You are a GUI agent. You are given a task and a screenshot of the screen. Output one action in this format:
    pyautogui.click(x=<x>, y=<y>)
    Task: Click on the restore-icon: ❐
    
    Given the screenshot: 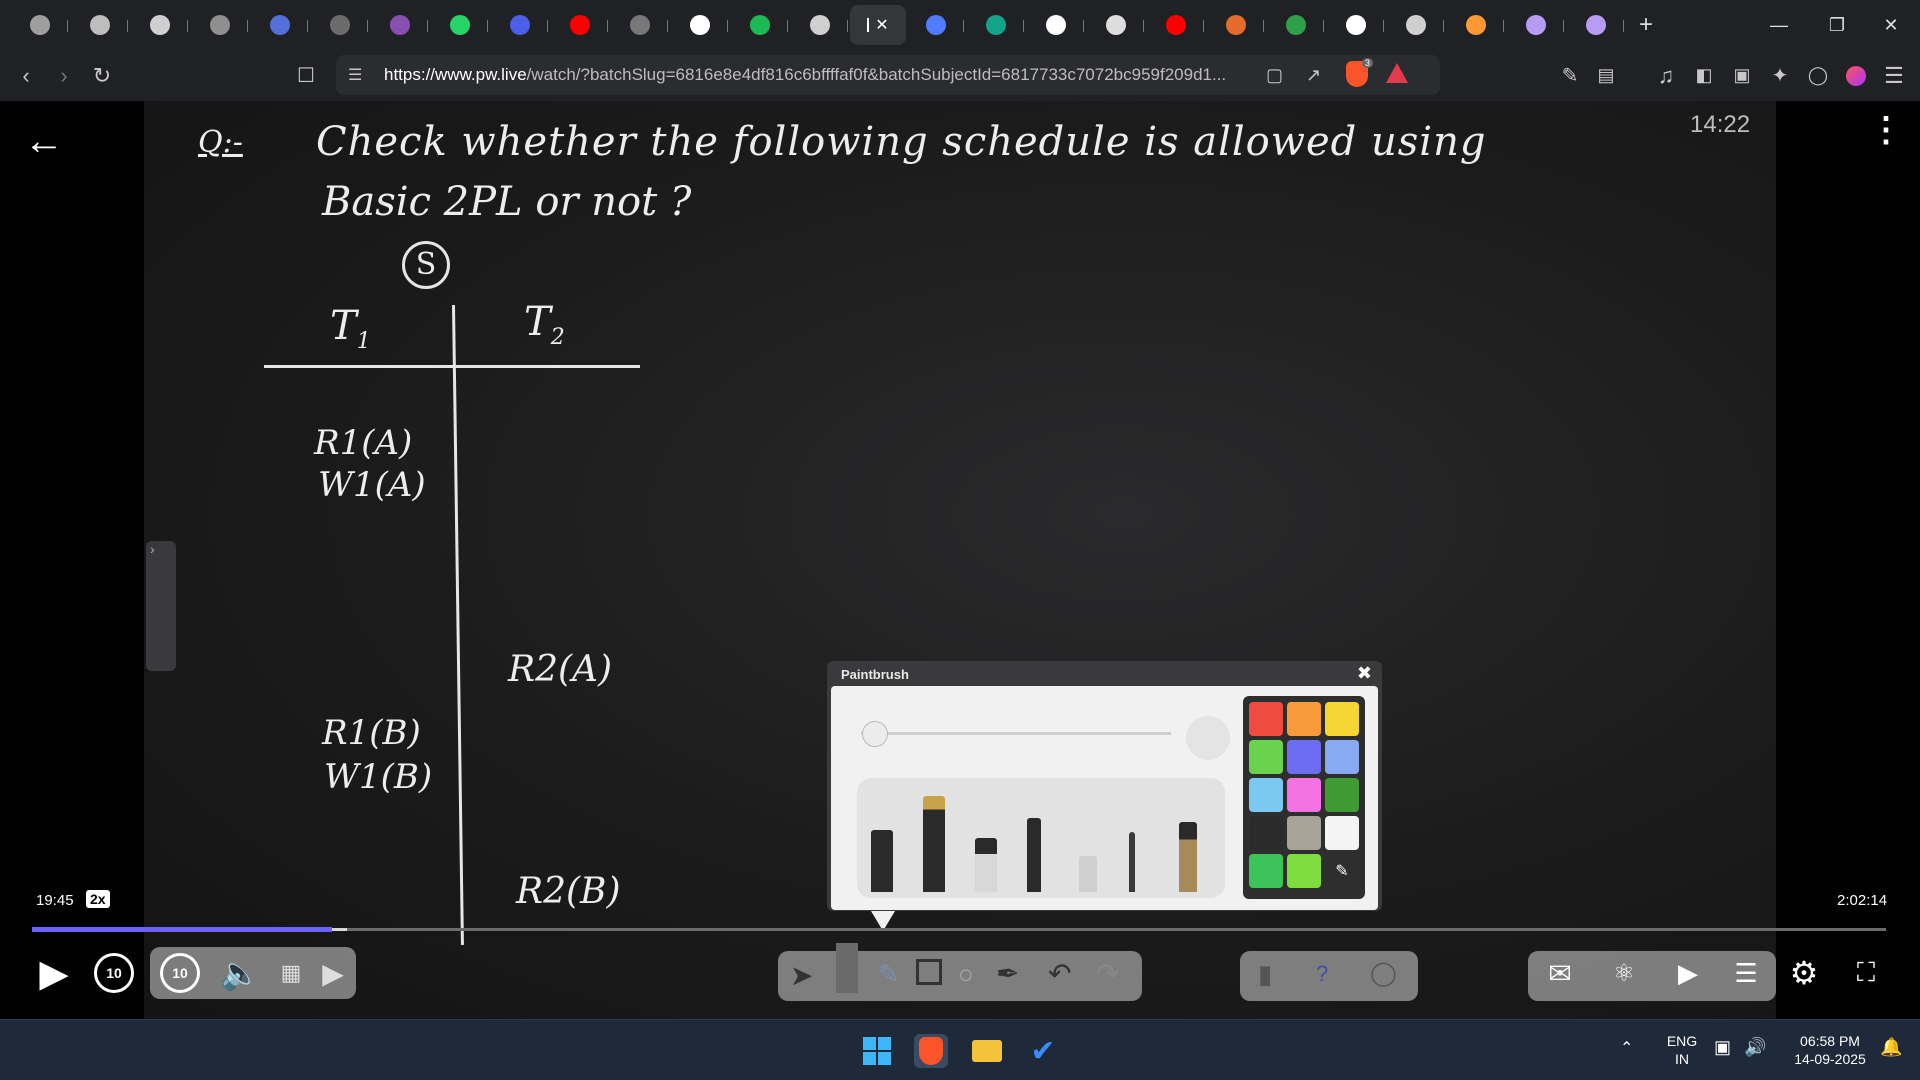 What is the action you would take?
    pyautogui.click(x=1837, y=24)
    